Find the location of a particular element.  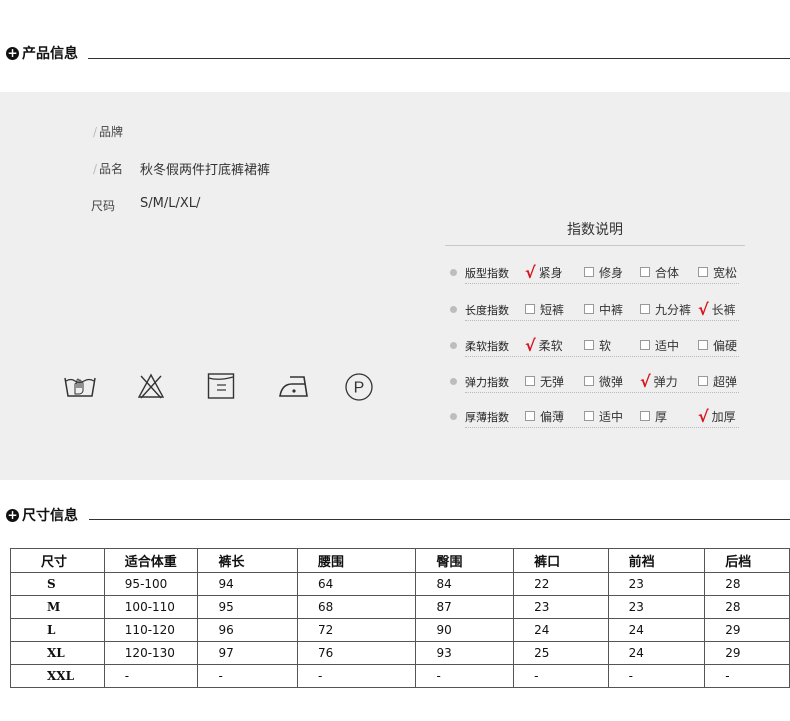

index-option: 软 is located at coordinates (597, 345).